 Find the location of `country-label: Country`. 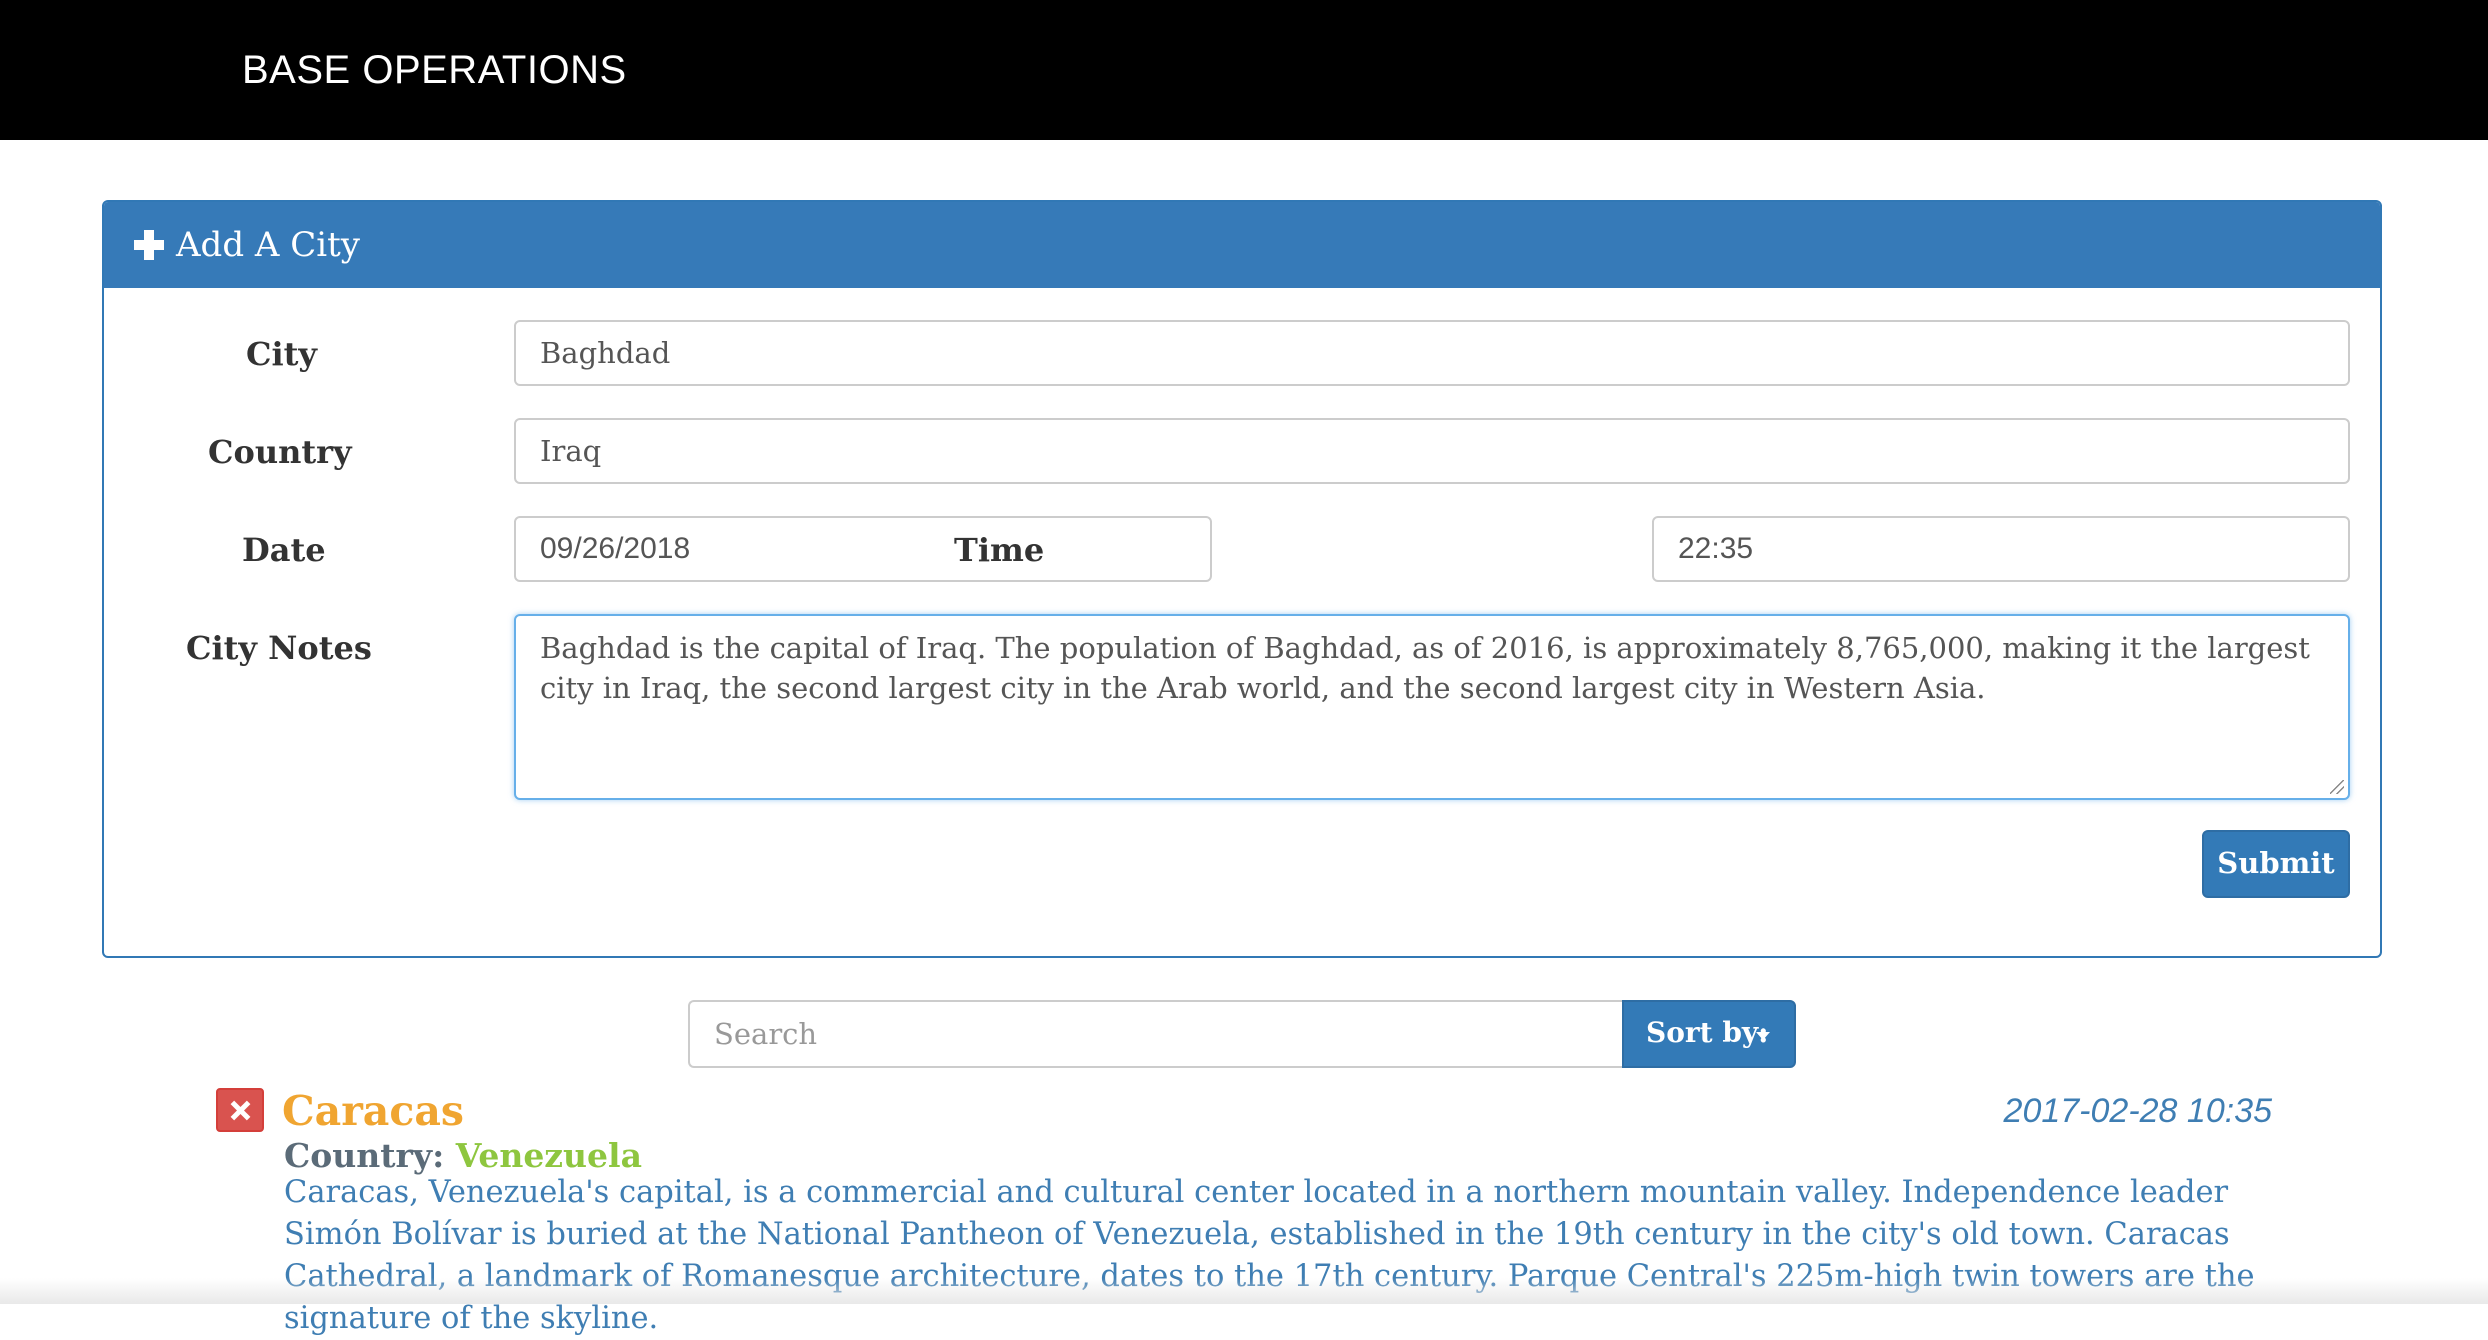

country-label: Country is located at coordinates (280, 452).